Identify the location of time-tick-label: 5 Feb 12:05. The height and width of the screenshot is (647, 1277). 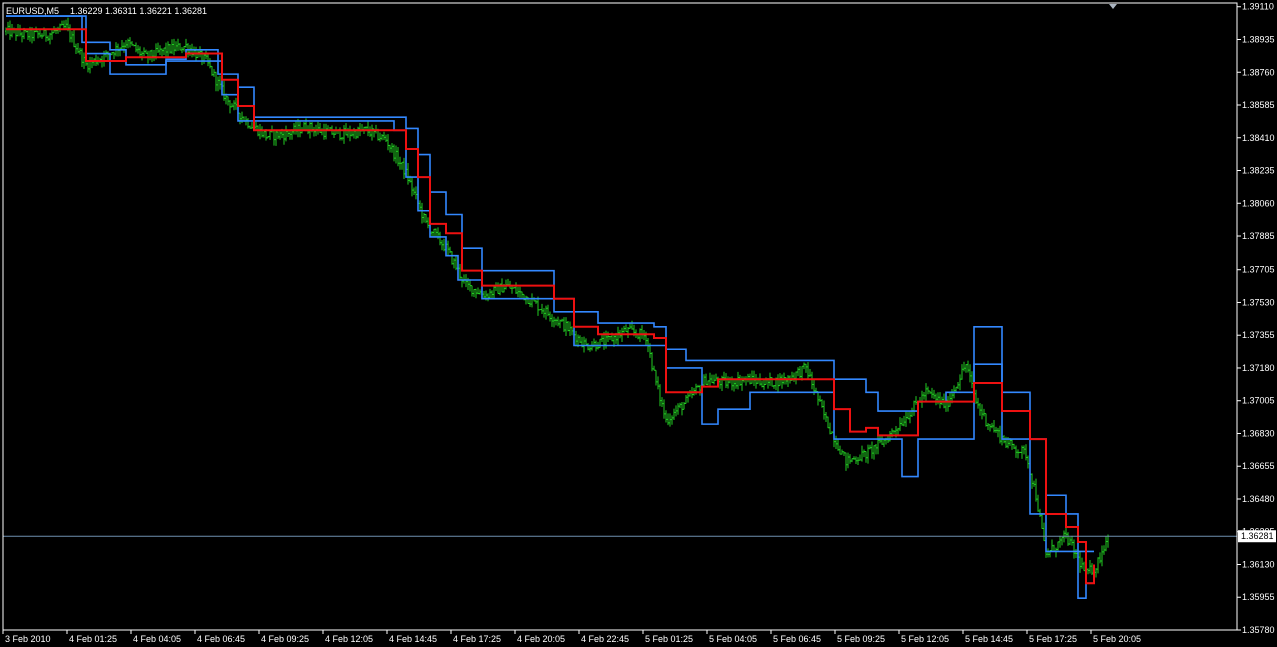
(925, 639).